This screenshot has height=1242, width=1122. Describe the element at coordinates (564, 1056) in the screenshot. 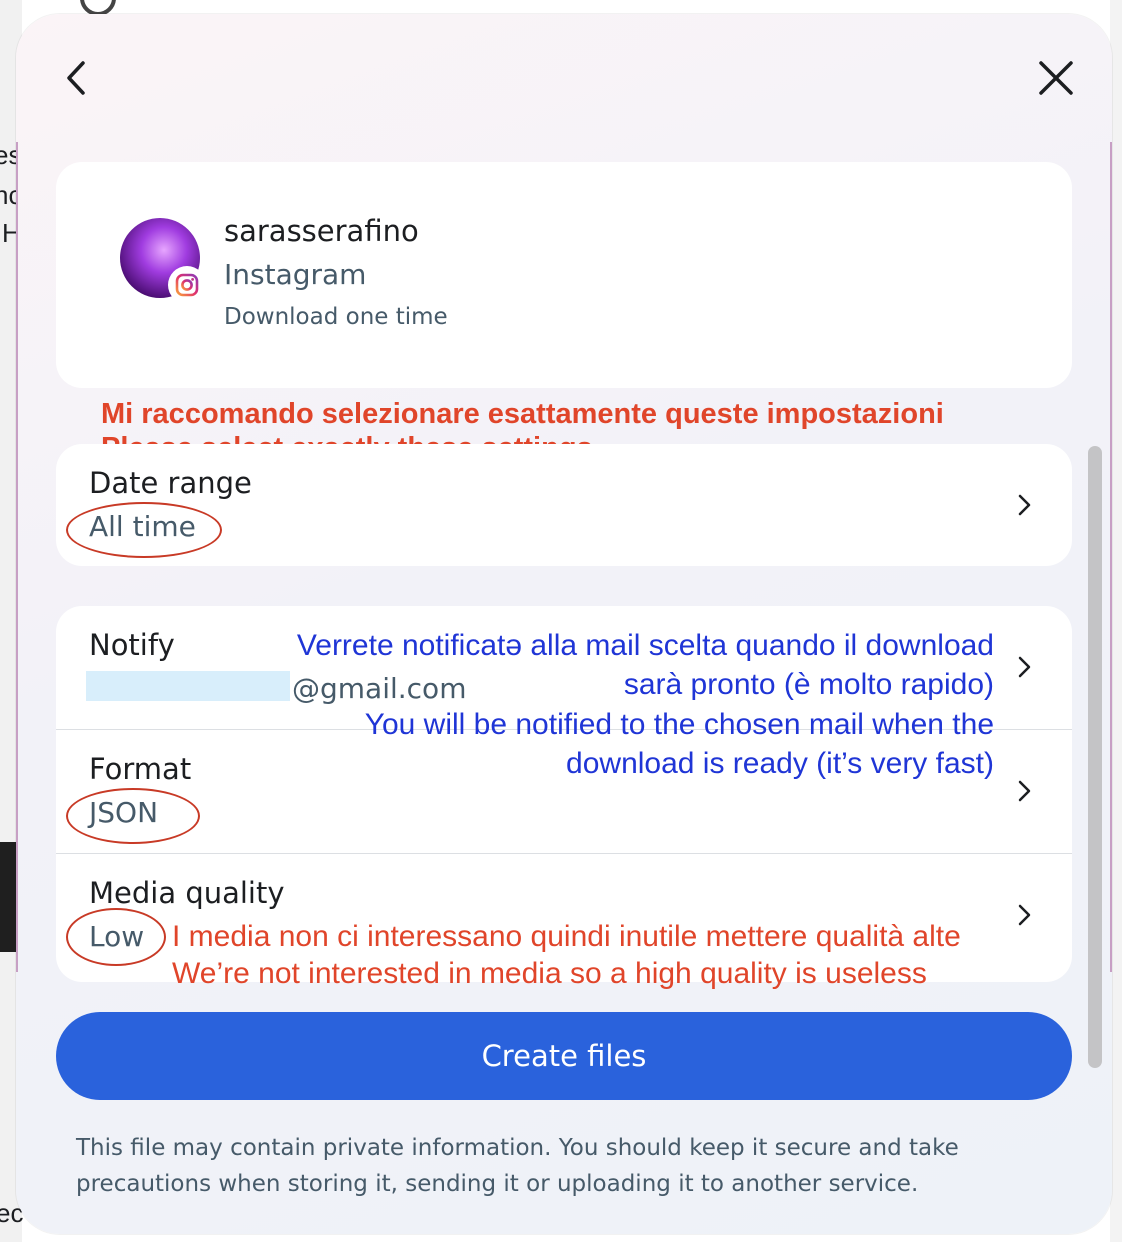

I see `create-files-button: Create files` at that location.